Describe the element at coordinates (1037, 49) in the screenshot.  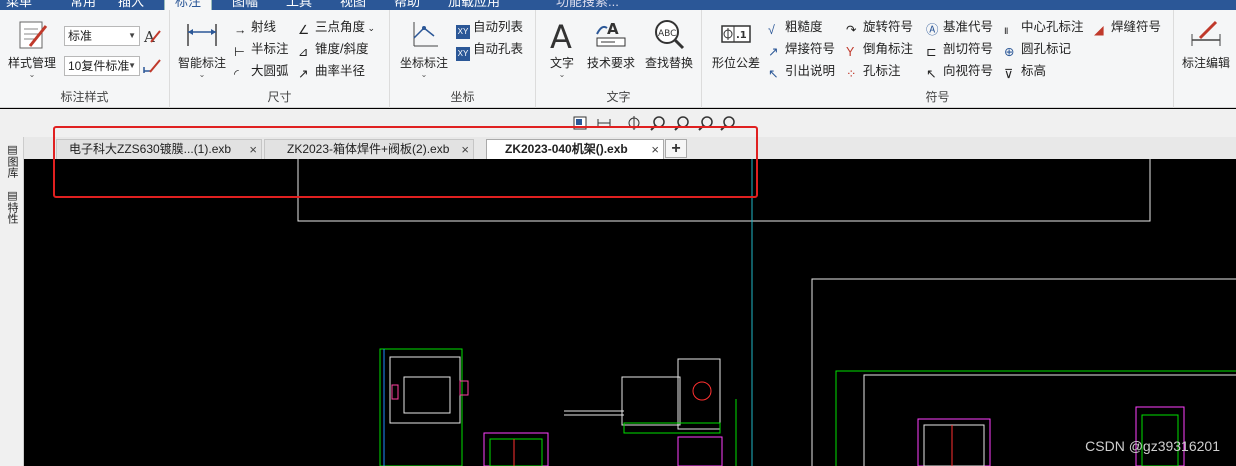
I see `round-hole-mark-button: ⊕ 圆孔标记` at that location.